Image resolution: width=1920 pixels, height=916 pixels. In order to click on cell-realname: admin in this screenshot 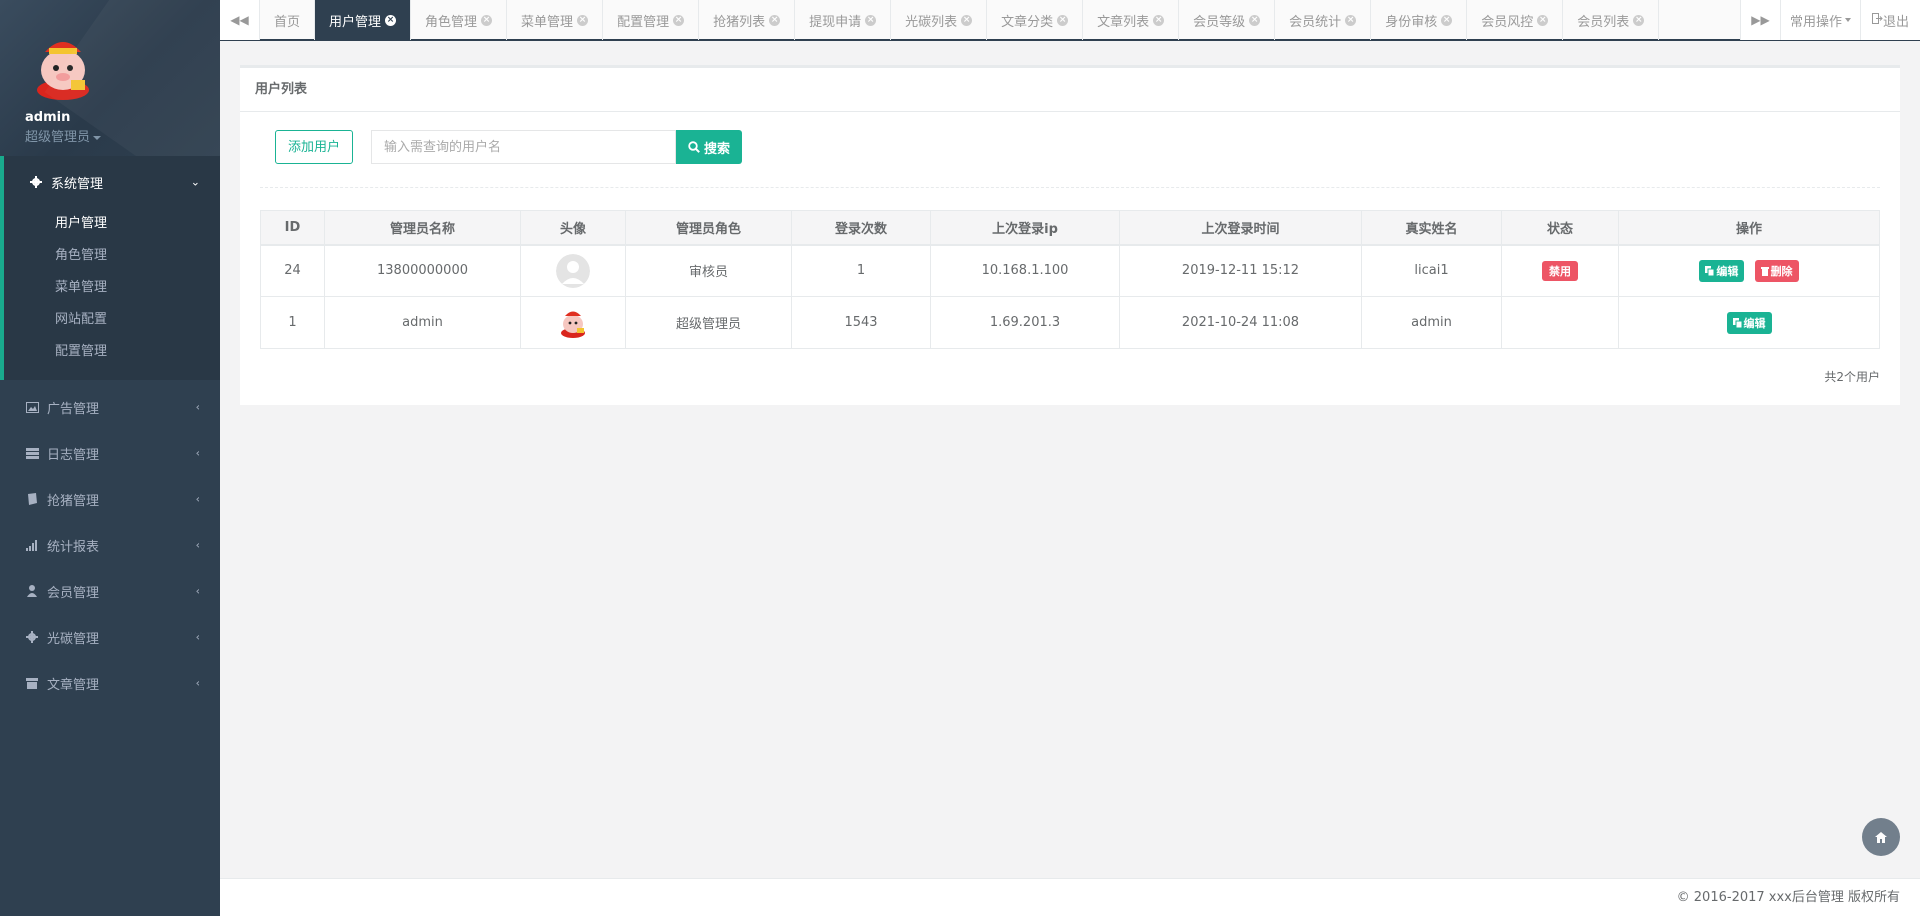, I will do `click(1431, 322)`.